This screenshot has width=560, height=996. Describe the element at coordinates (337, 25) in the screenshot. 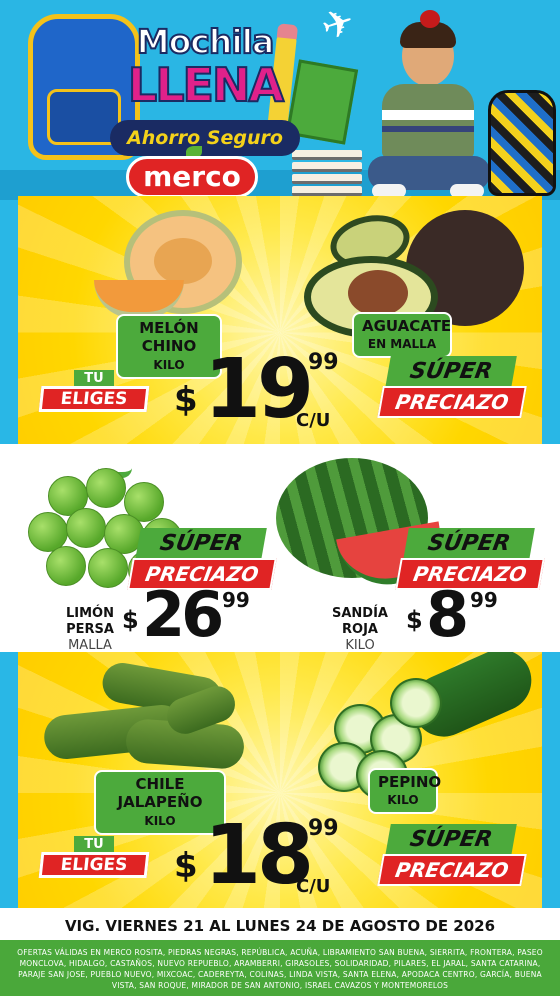

I see `paper-plane-icon: ✈` at that location.